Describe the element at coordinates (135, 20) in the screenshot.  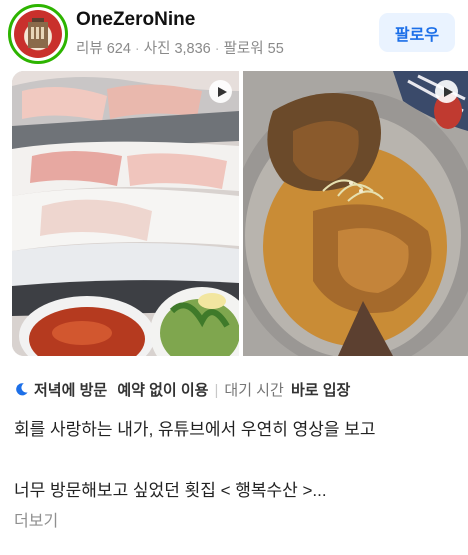
I see `reviewer-name: OneZeroNine` at that location.